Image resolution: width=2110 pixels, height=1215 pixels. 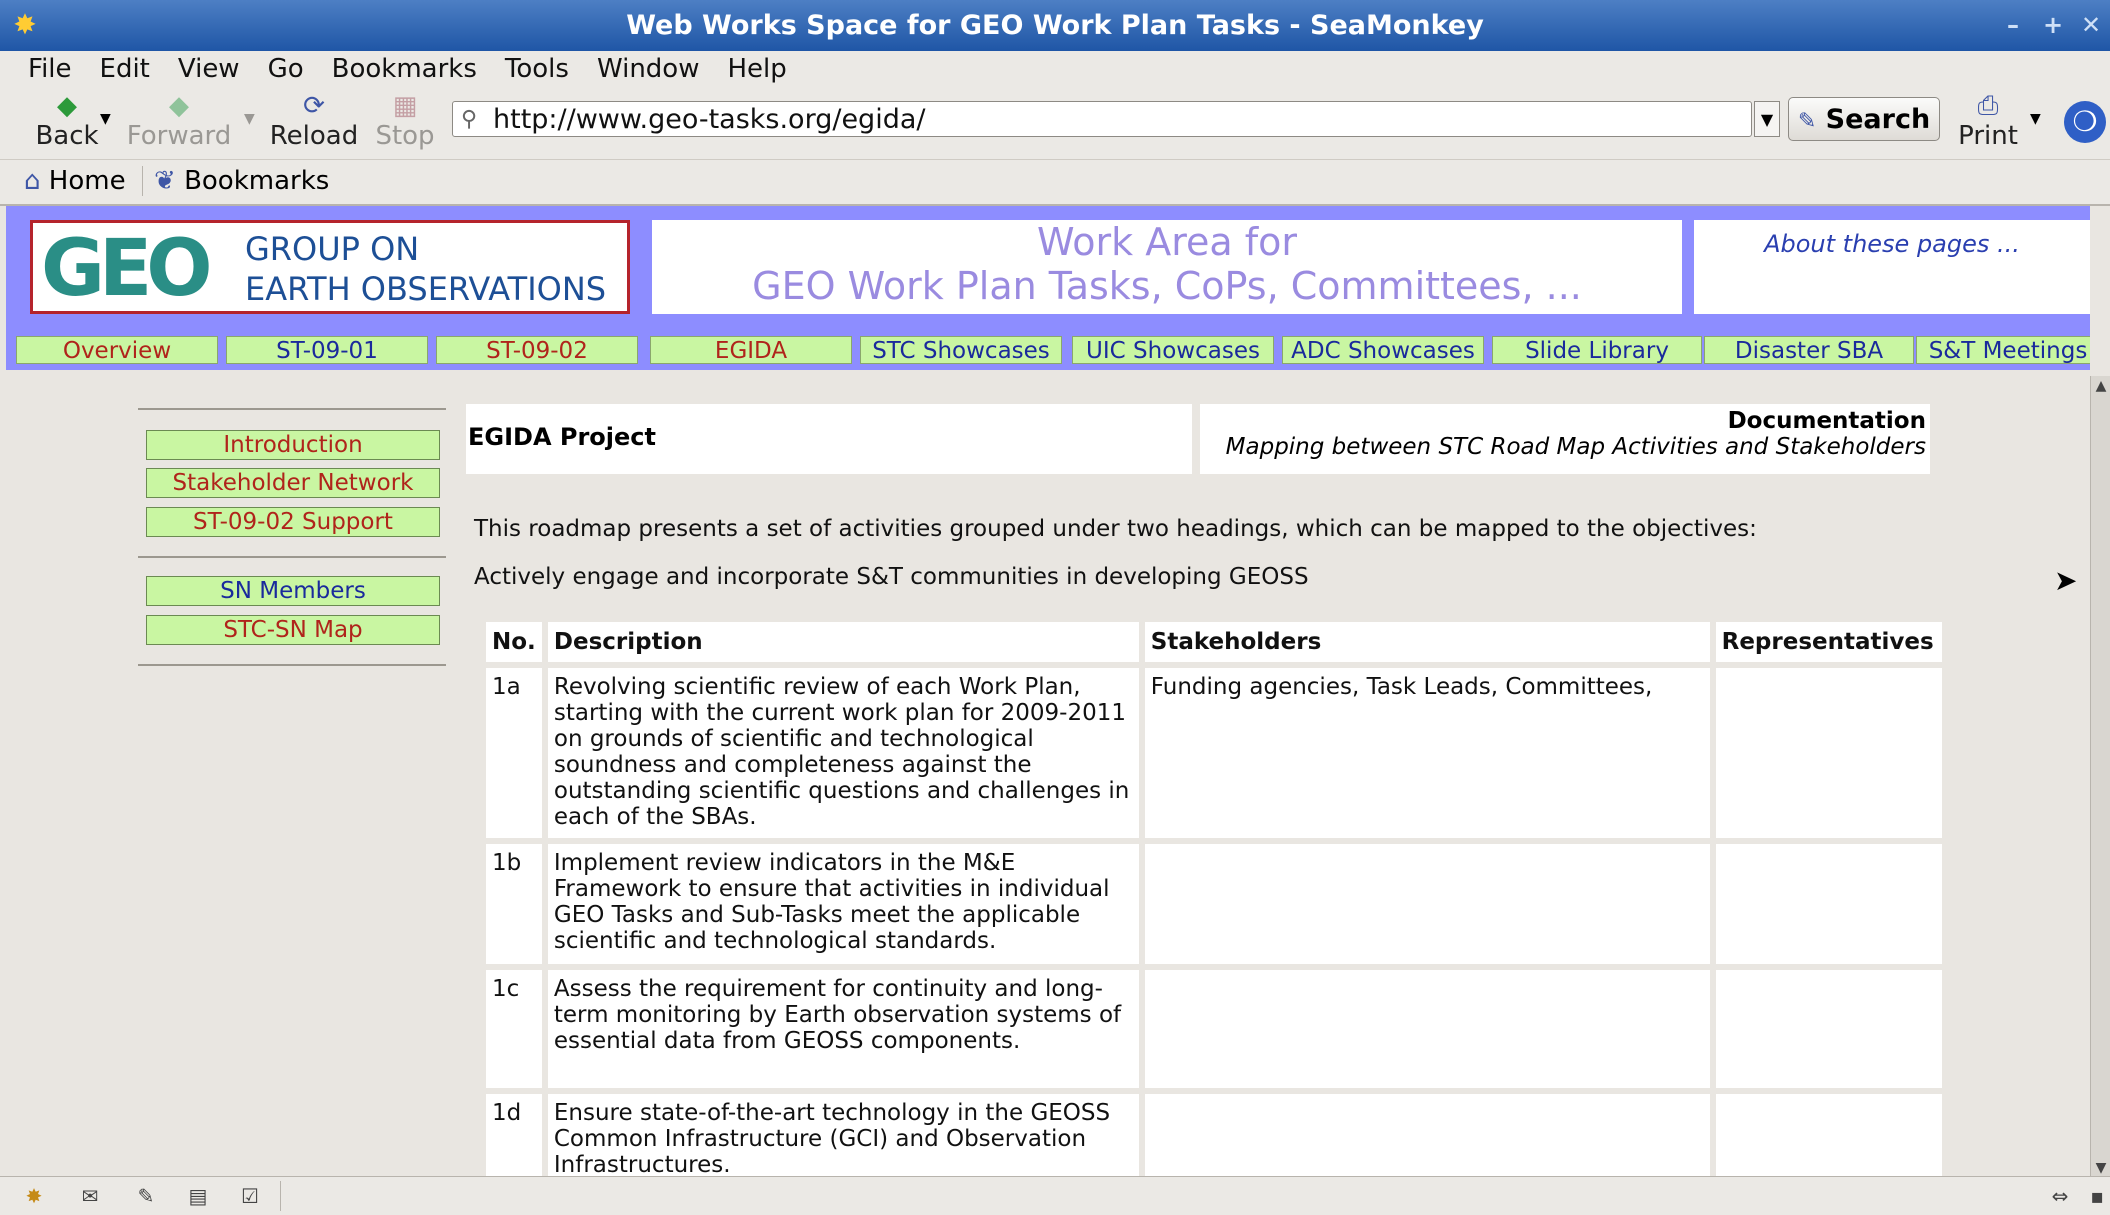 What do you see at coordinates (293, 483) in the screenshot?
I see `sidebar-item-stakeholder-network: Stakeholder Network` at bounding box center [293, 483].